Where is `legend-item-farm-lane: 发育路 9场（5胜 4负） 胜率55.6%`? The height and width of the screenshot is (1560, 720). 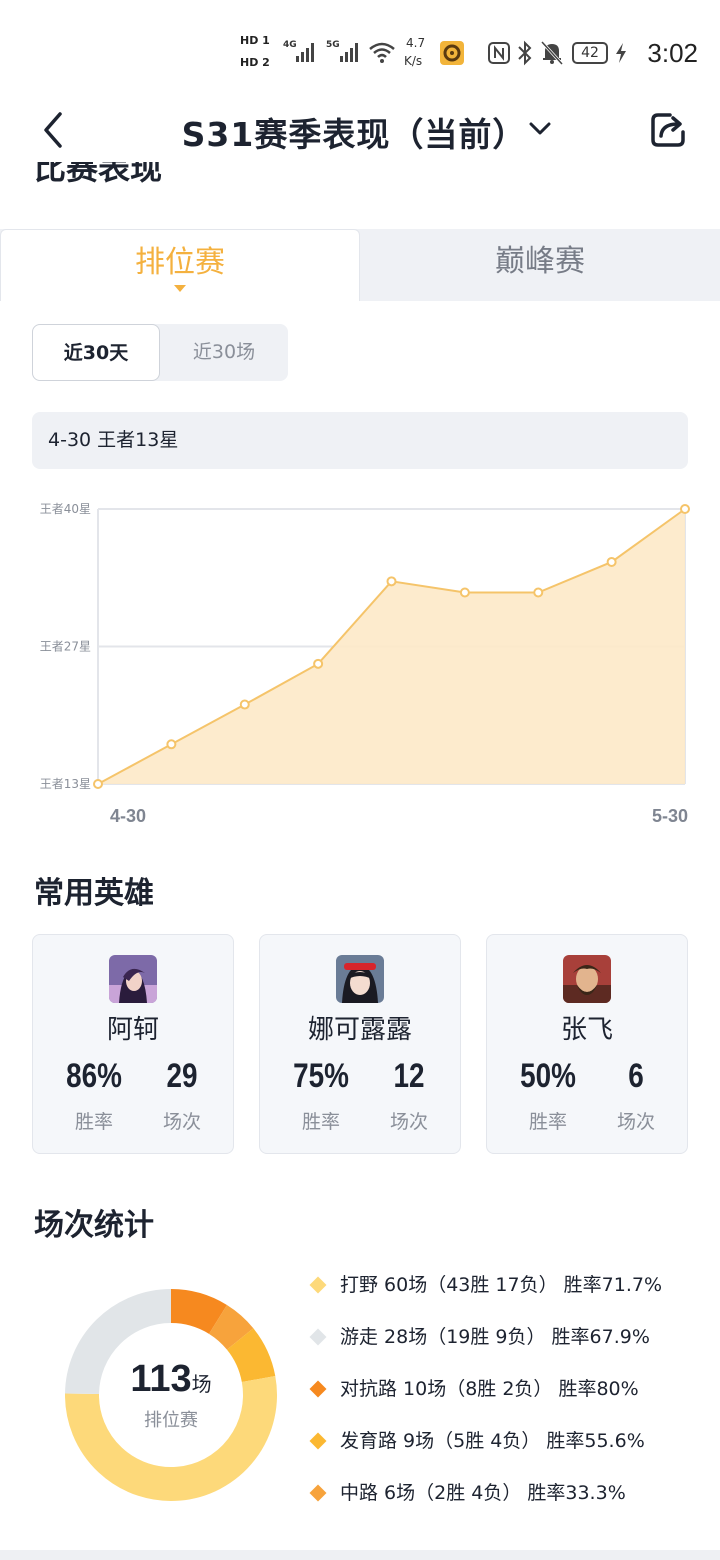
legend-item-farm-lane: 发育路 9场（5胜 4负） 胜率55.6% is located at coordinates (476, 1441).